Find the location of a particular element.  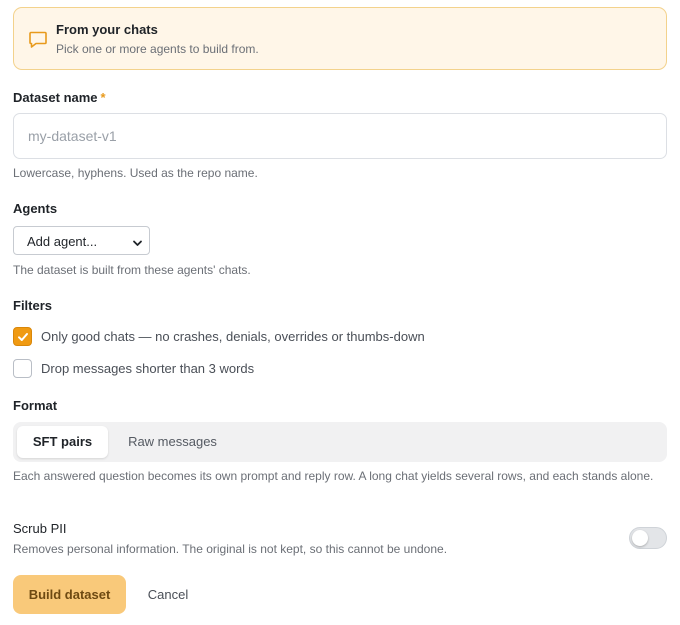

banner-subtitle: Pick one or more agents to build from. is located at coordinates (157, 49).